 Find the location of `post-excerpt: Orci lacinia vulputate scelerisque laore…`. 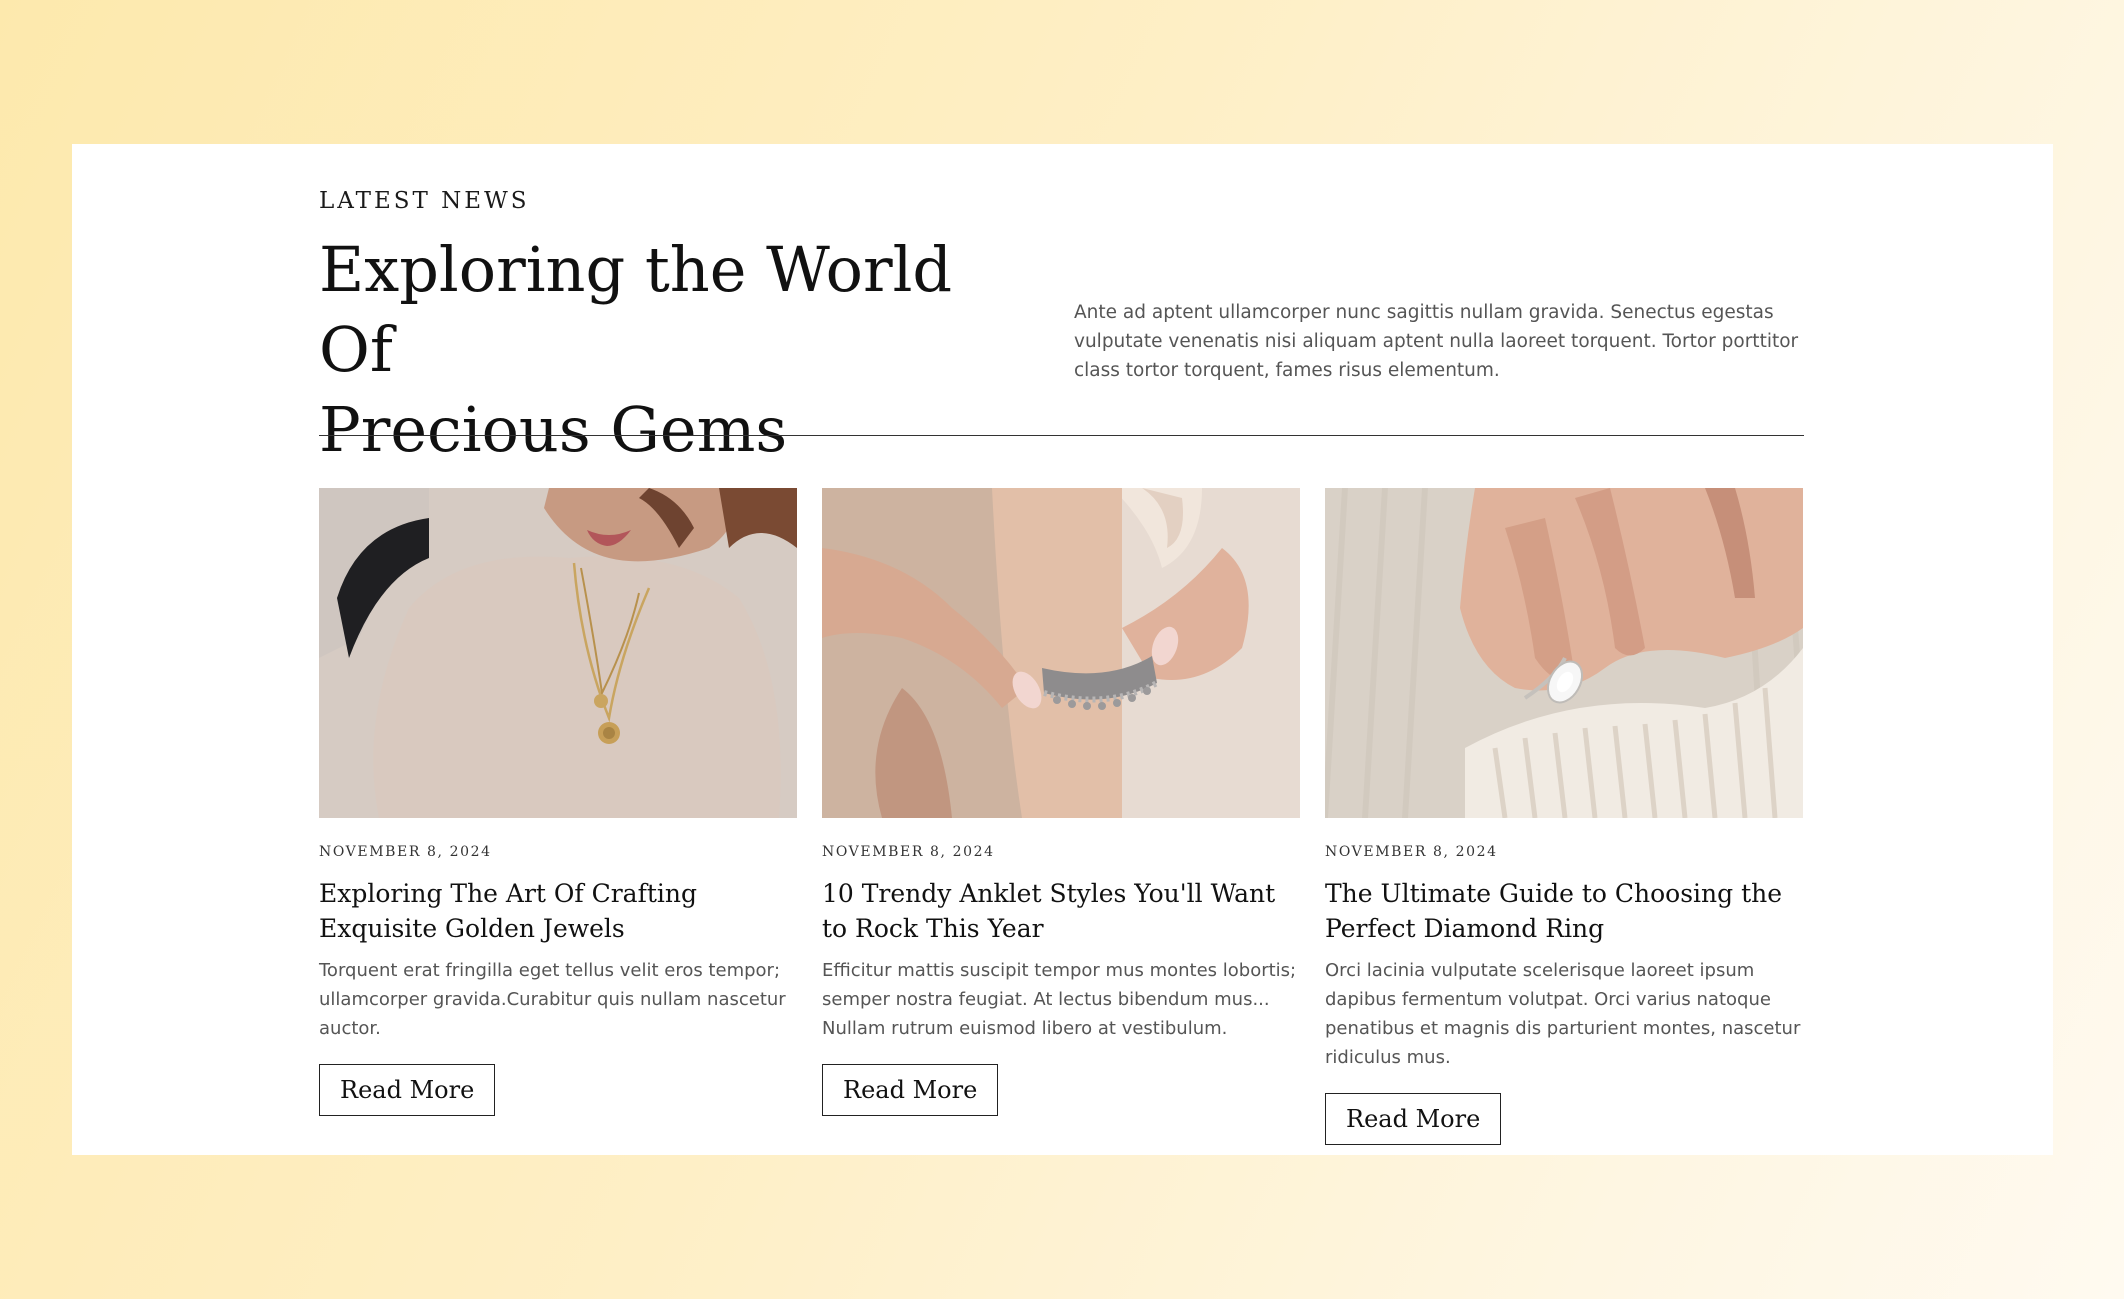

post-excerpt: Orci lacinia vulputate scelerisque laore… is located at coordinates (1563, 1014).